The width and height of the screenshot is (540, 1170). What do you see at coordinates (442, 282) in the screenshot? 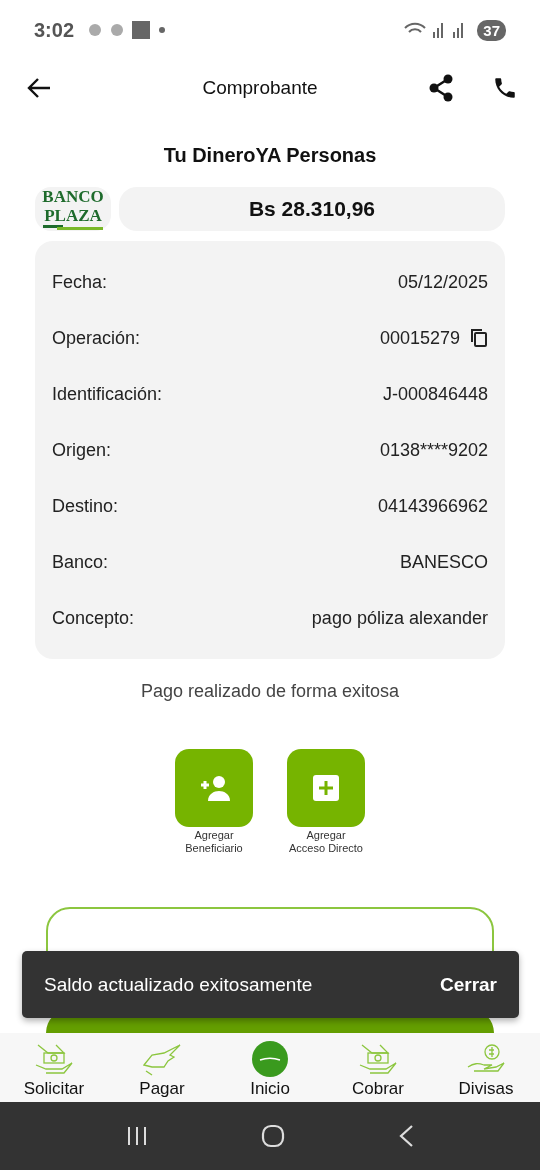
I see `detail-value: 05/12/2025` at bounding box center [442, 282].